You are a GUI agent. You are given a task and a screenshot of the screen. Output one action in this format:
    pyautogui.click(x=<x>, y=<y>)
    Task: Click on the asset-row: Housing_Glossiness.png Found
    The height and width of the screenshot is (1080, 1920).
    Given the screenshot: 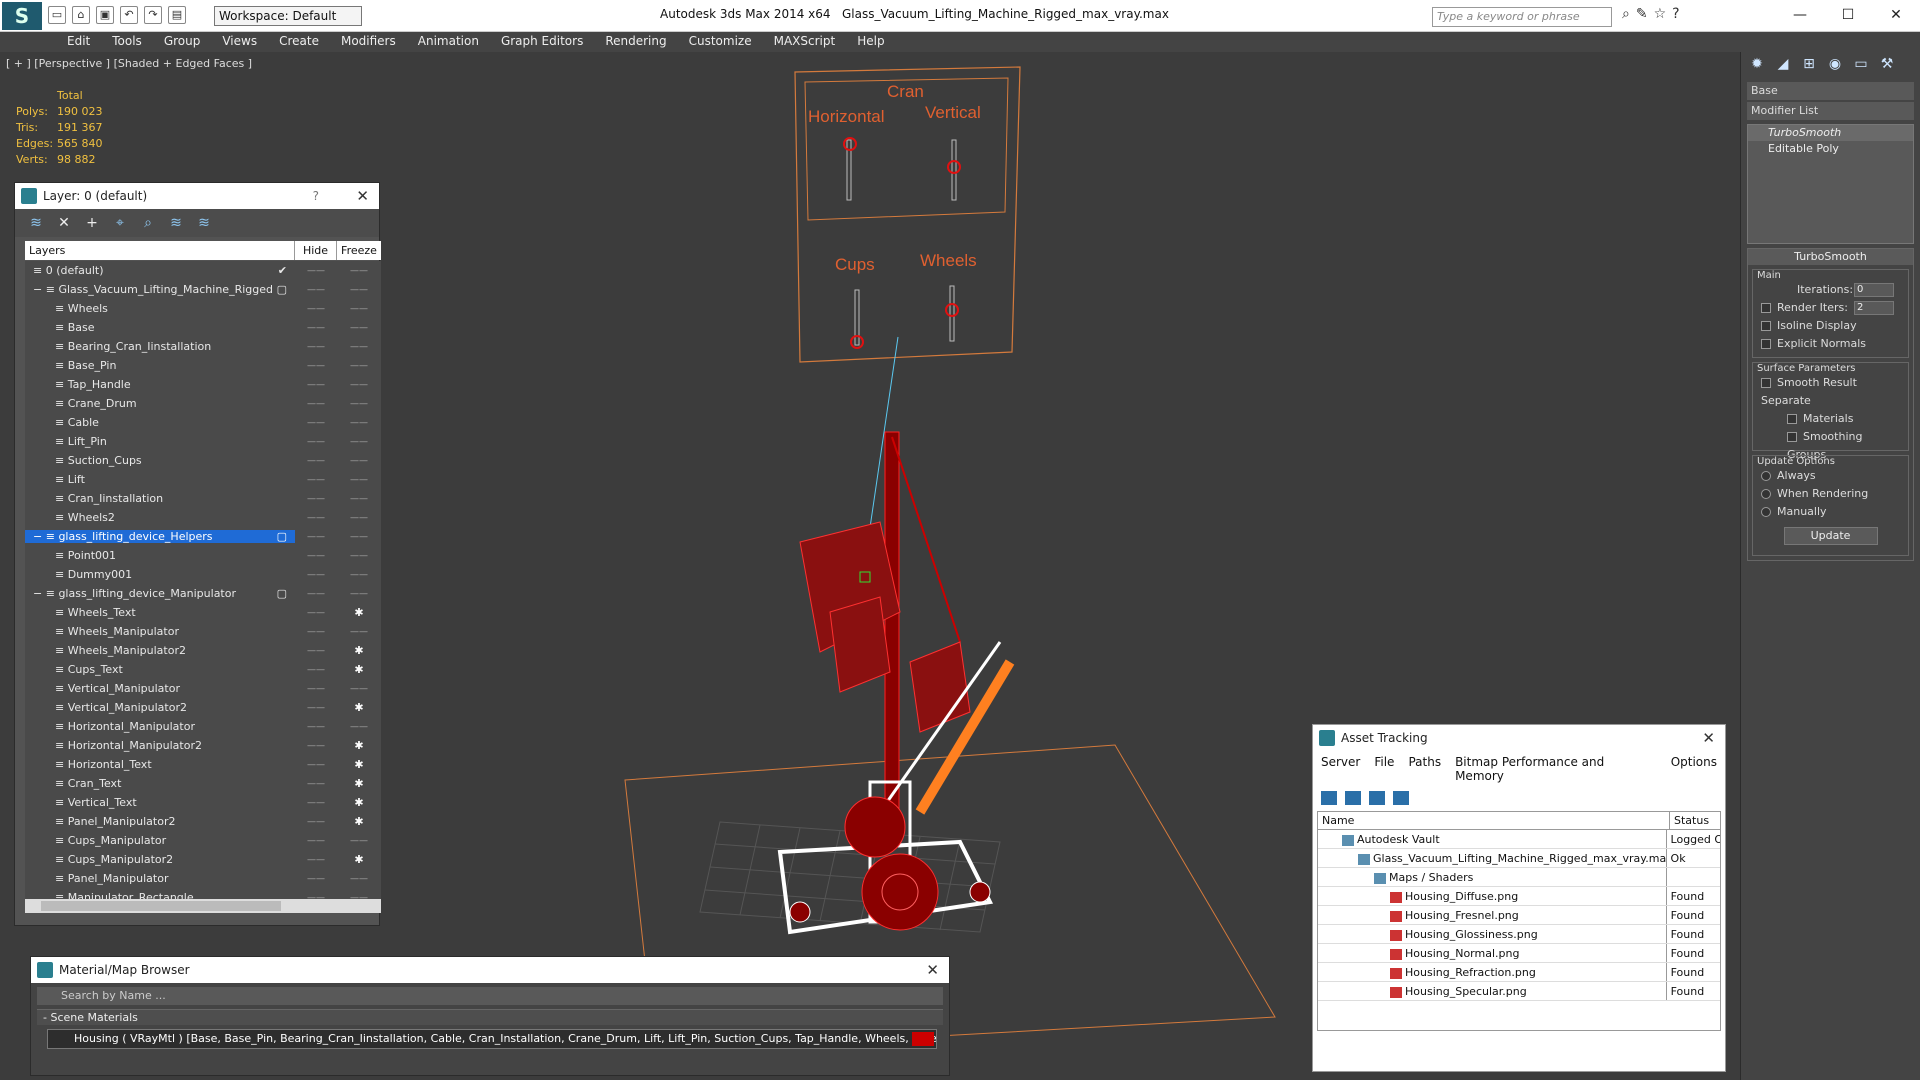 What is the action you would take?
    pyautogui.click(x=1519, y=934)
    